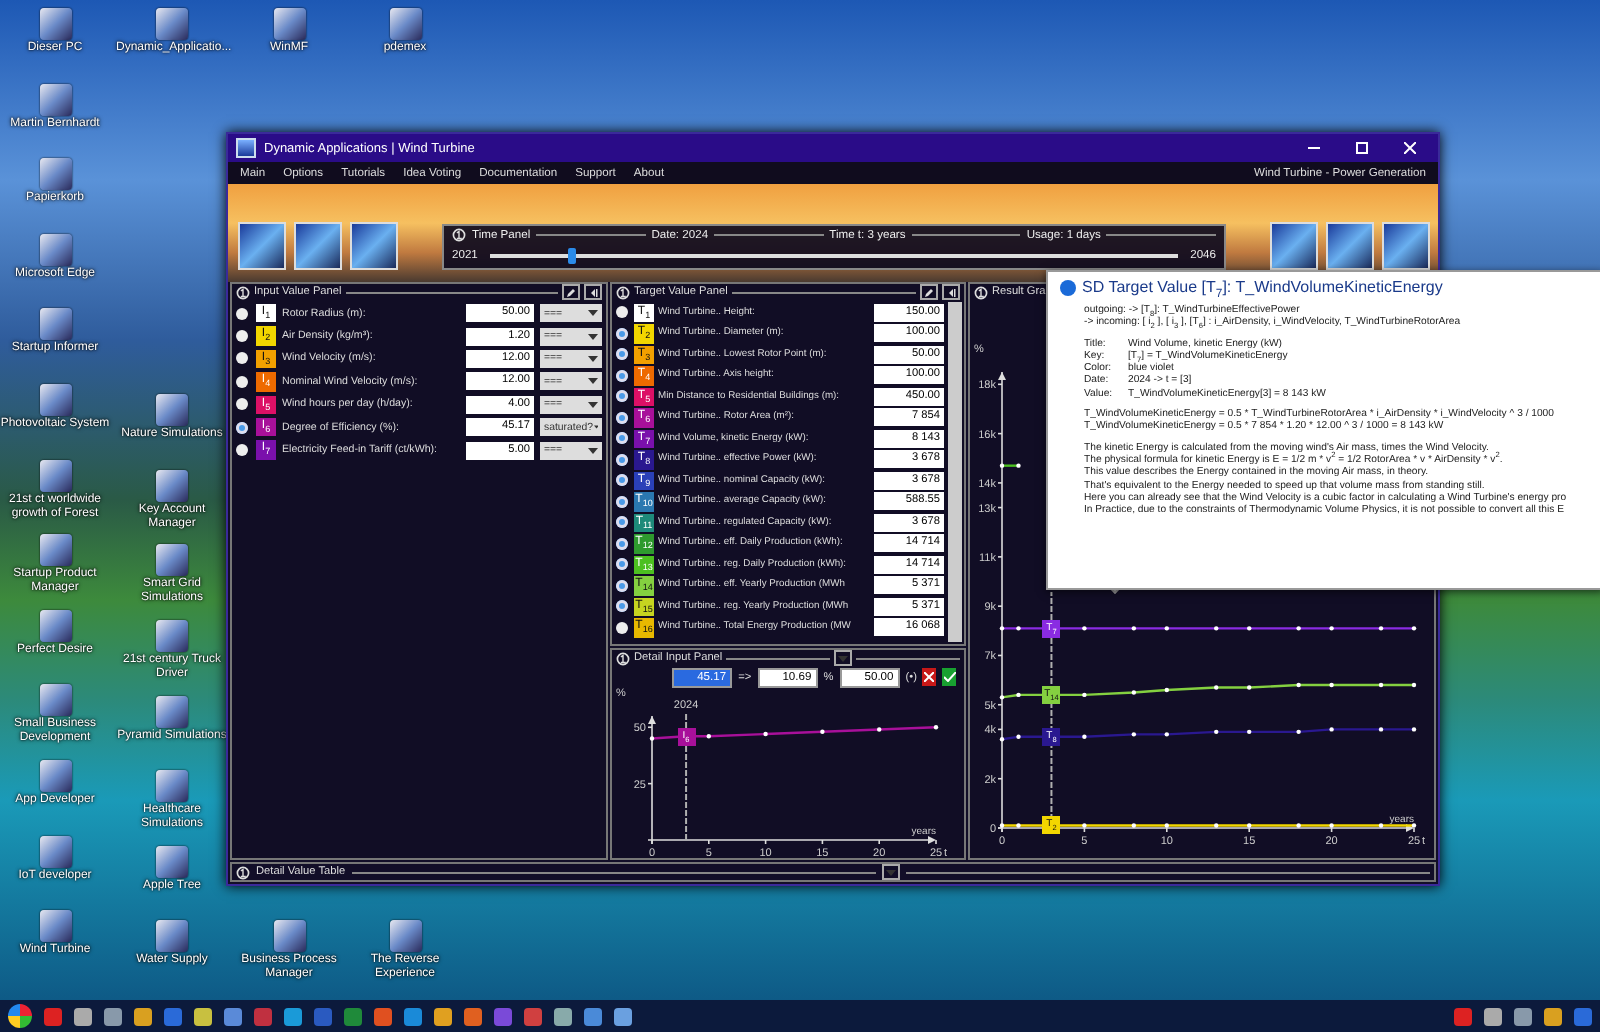 The height and width of the screenshot is (1032, 1600). Describe the element at coordinates (1314, 148) in the screenshot. I see `minimize-icon` at that location.